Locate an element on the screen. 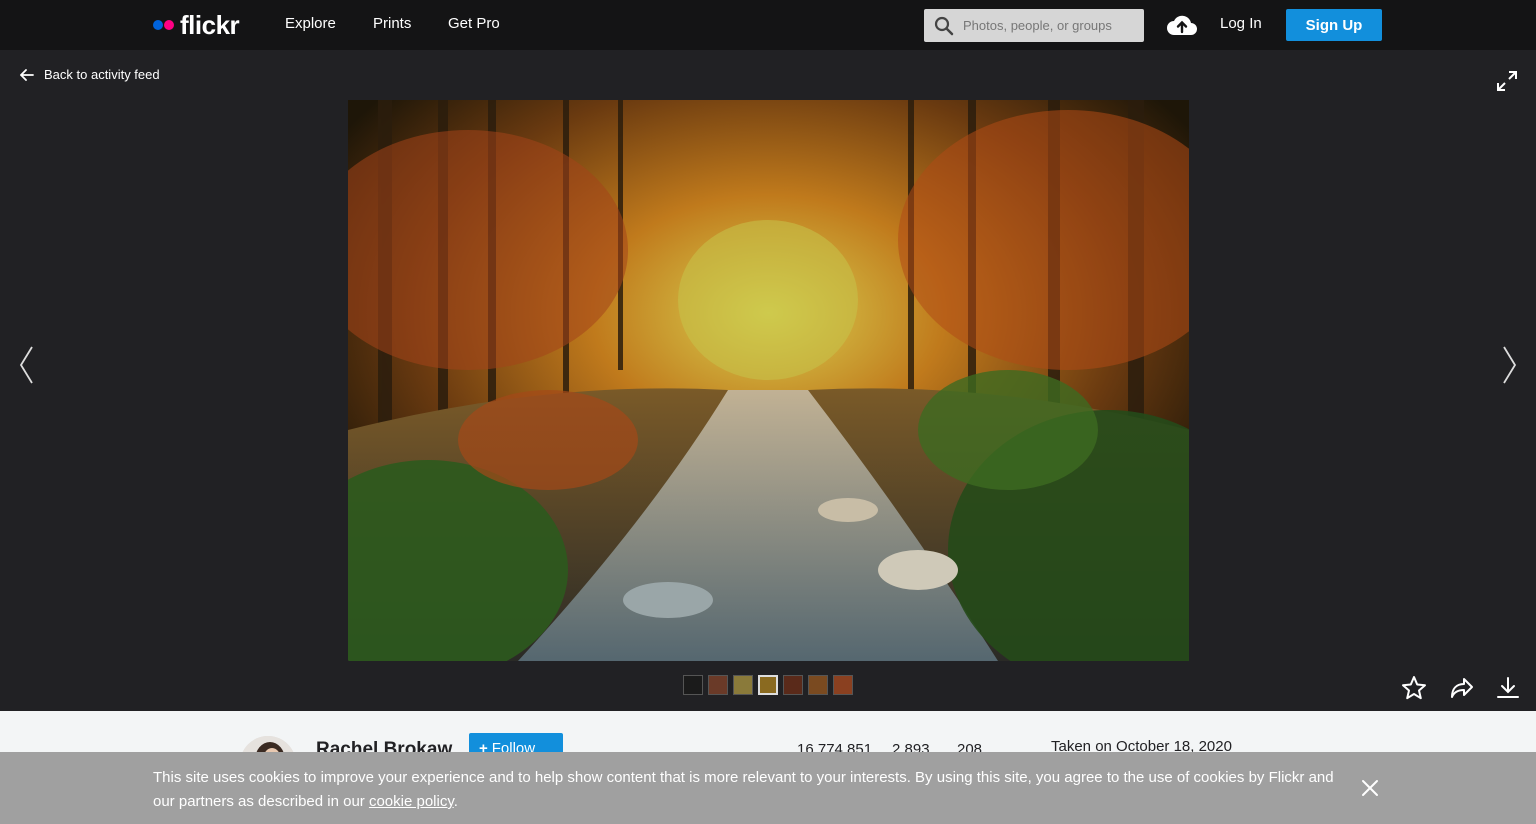 The width and height of the screenshot is (1536, 824). upload-cloud-icon is located at coordinates (1182, 25).